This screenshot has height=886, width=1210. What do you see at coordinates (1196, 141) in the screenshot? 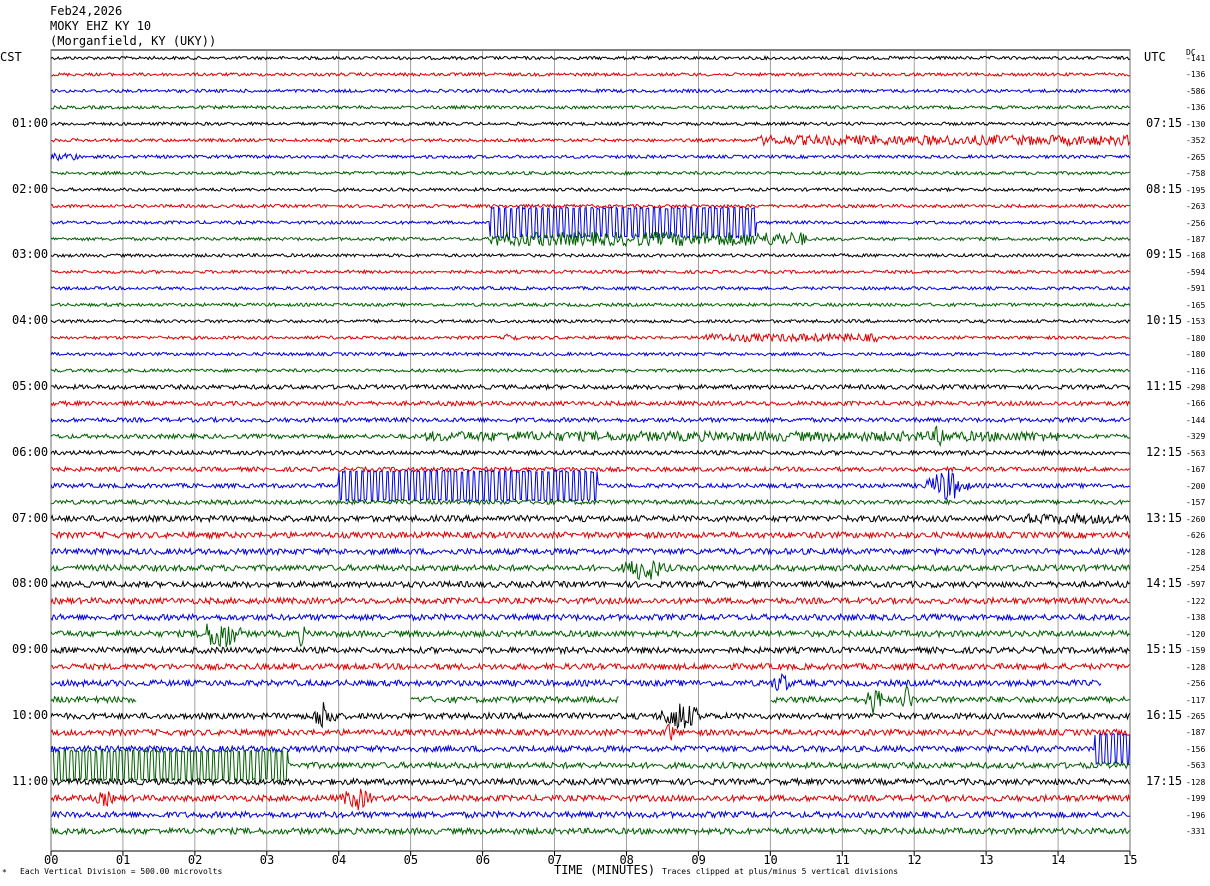
I see `dc-offset-label: -352` at bounding box center [1196, 141].